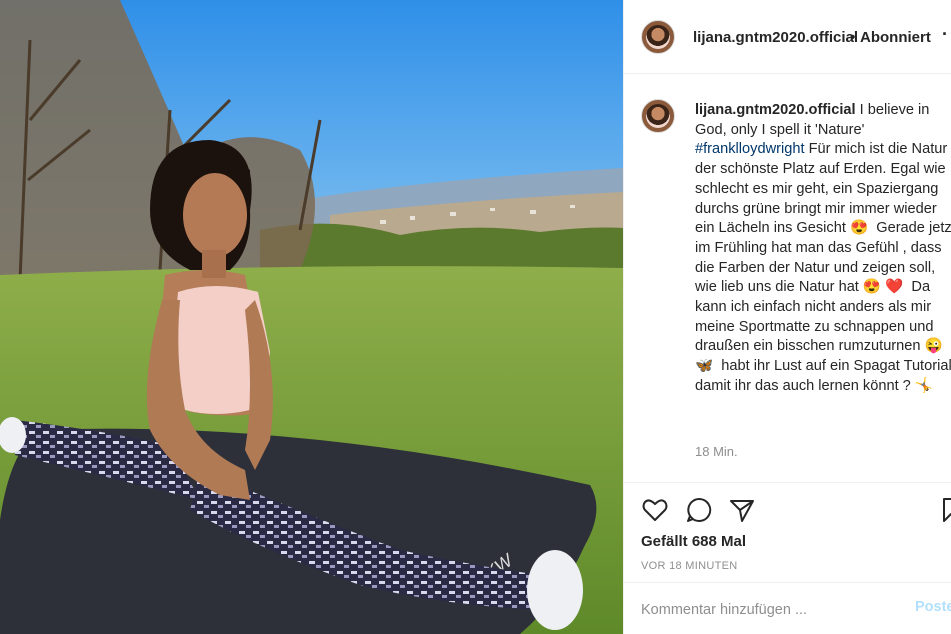 Image resolution: width=951 pixels, height=634 pixels. I want to click on caption-username: lijana.gntm2020.official, so click(775, 110).